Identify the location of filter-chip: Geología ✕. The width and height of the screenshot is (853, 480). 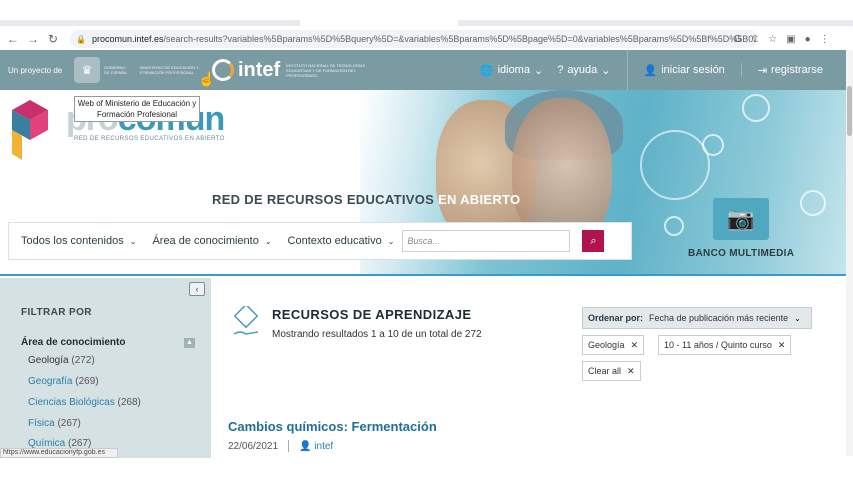
(613, 345).